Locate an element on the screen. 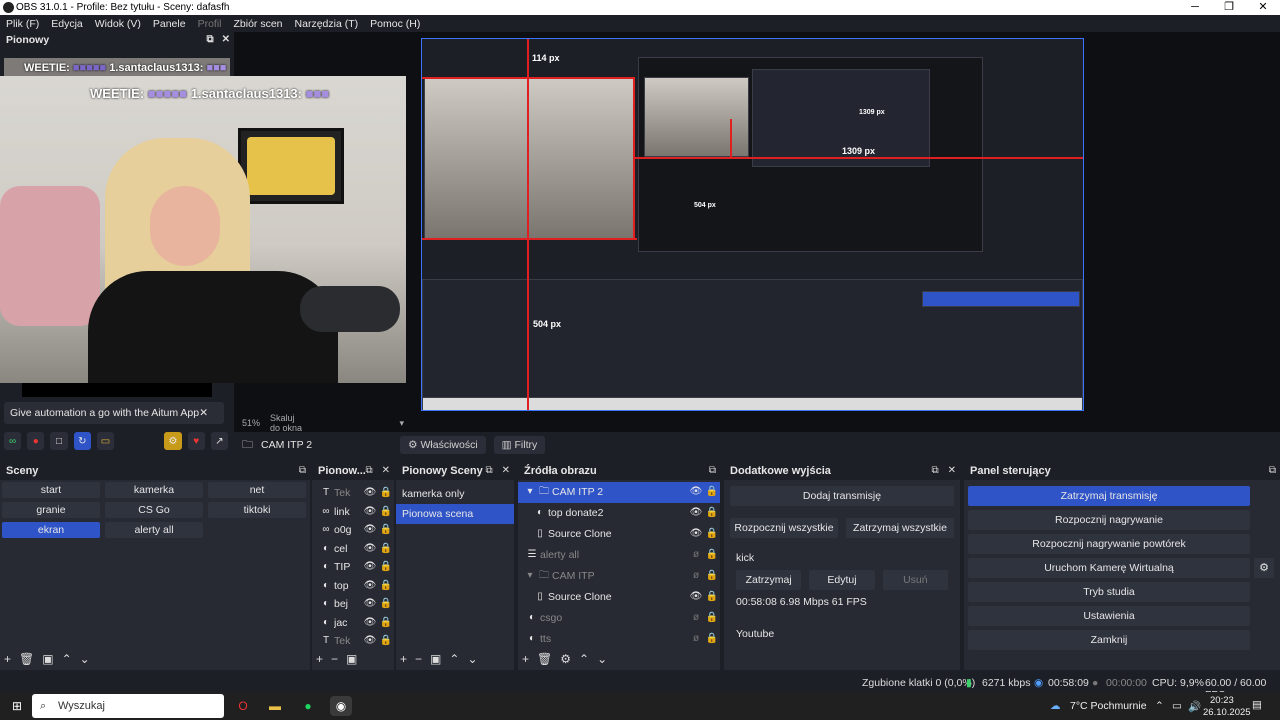 This screenshot has height=720, width=1280. close-button: ✕ is located at coordinates (1263, 7).